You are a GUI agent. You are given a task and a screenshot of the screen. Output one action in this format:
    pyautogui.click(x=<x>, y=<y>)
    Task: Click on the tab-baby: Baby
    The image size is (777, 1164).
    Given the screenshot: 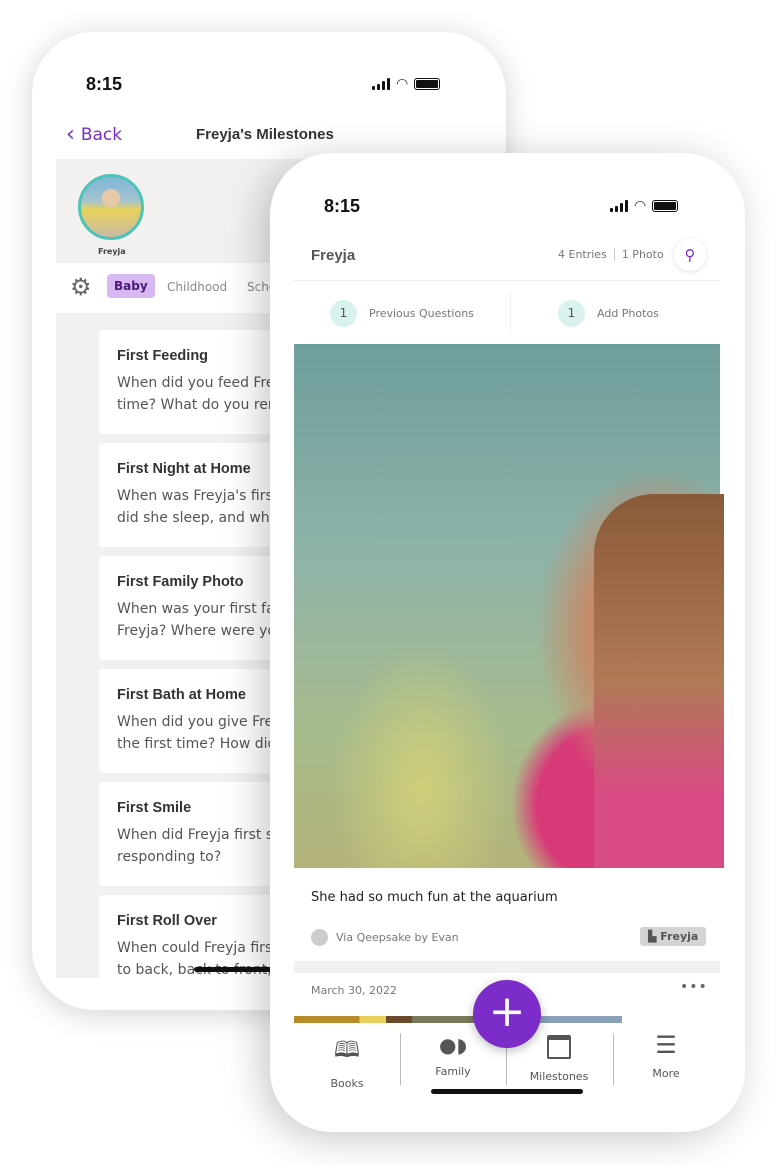 What is the action you would take?
    pyautogui.click(x=131, y=286)
    